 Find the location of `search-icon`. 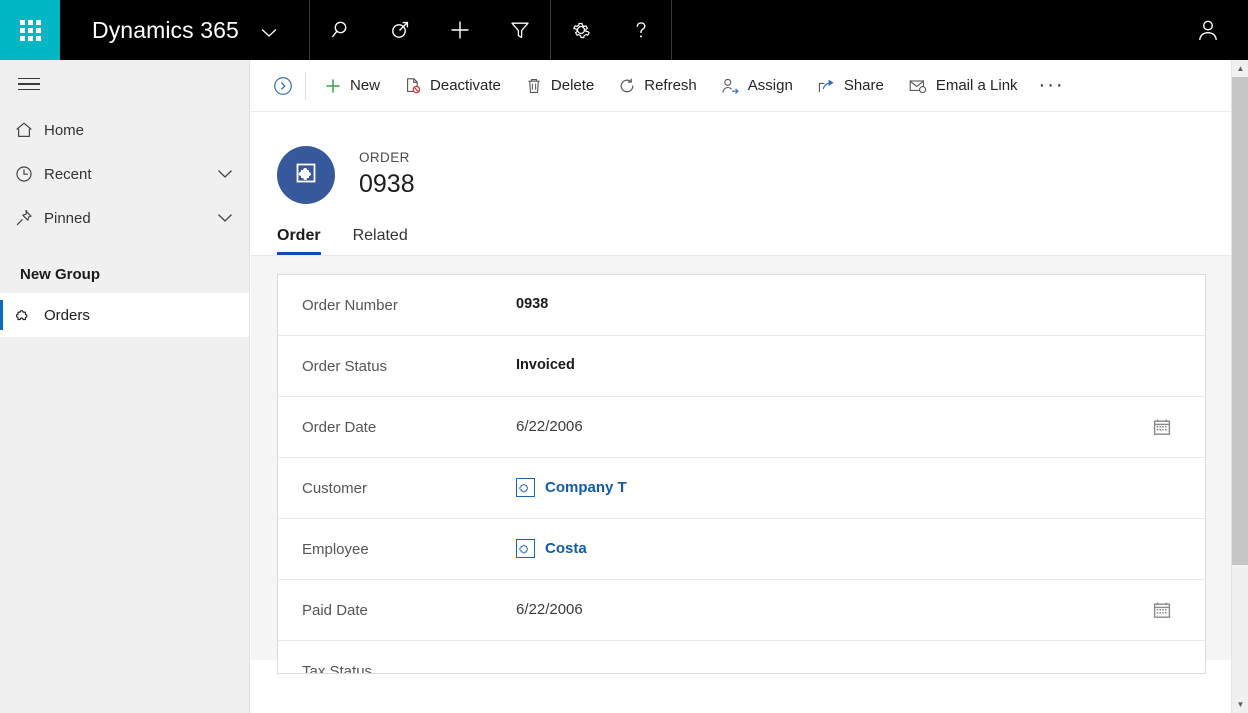

search-icon is located at coordinates (340, 30).